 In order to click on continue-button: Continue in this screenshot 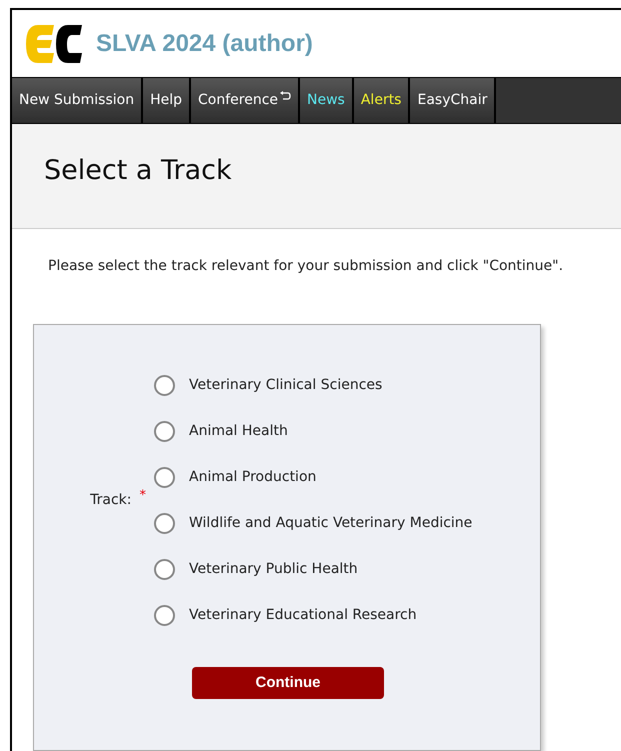, I will do `click(288, 683)`.